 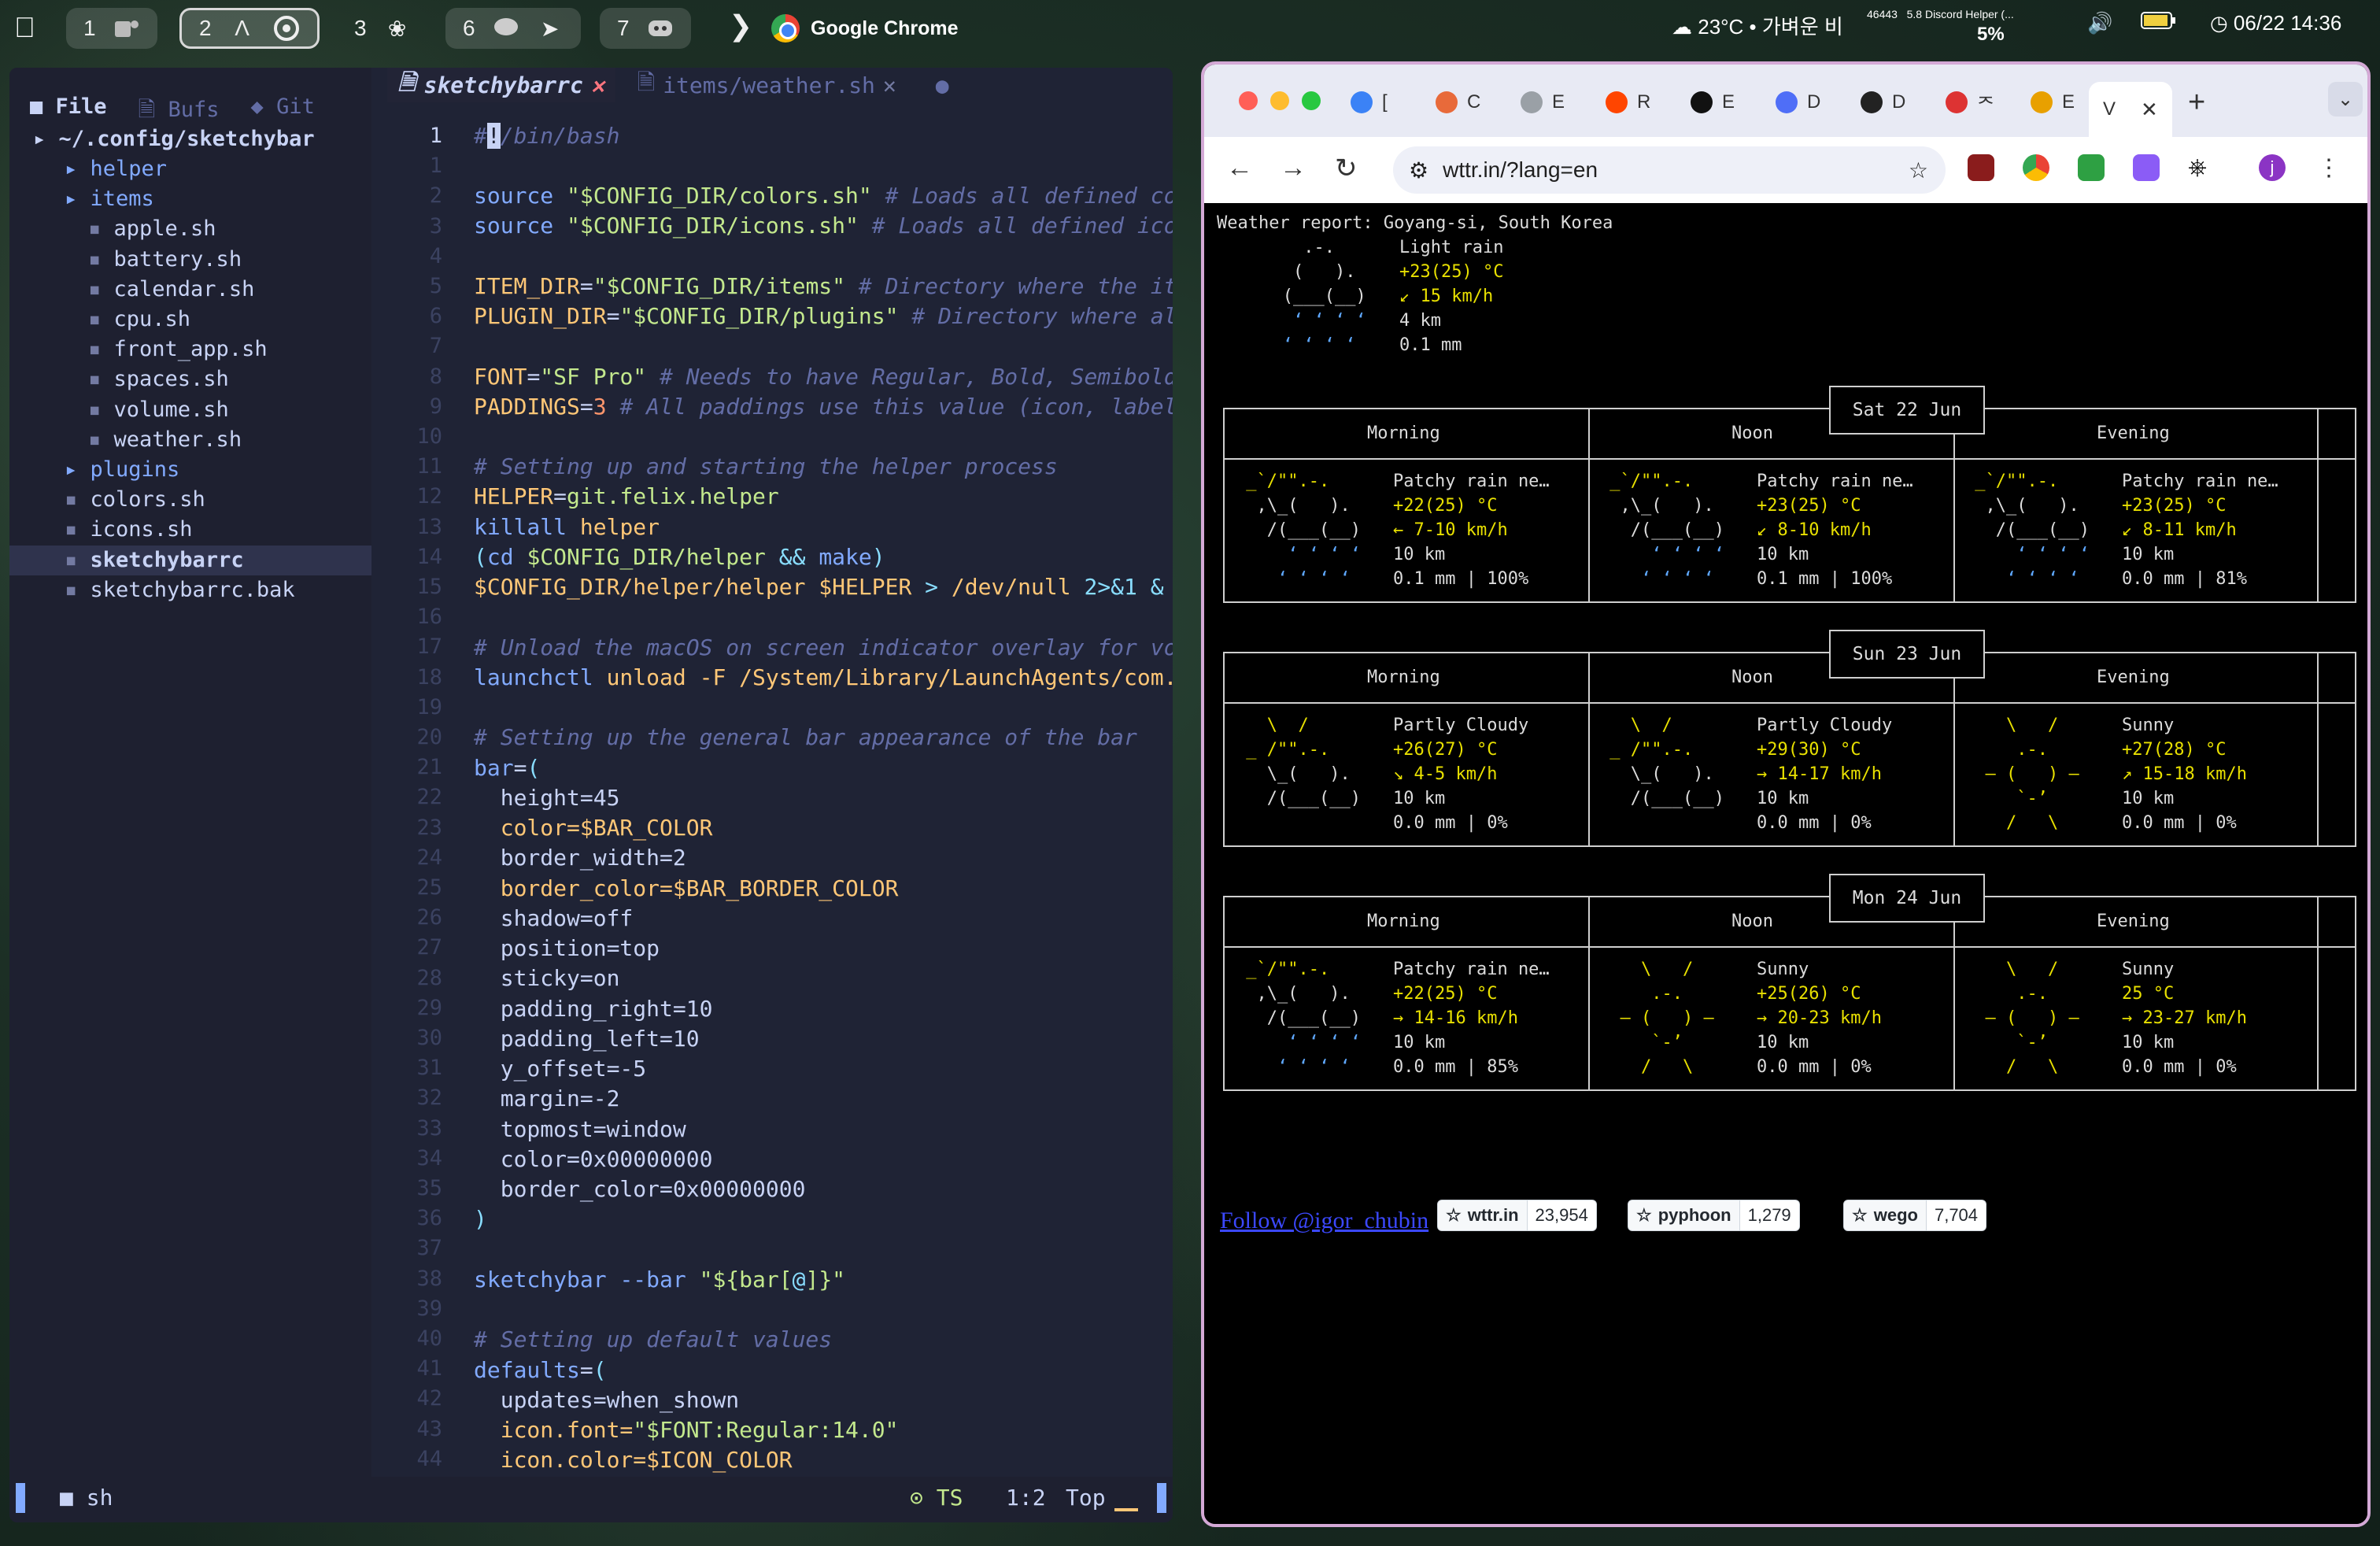 I want to click on workspace-2: 2 Λ, so click(x=249, y=28).